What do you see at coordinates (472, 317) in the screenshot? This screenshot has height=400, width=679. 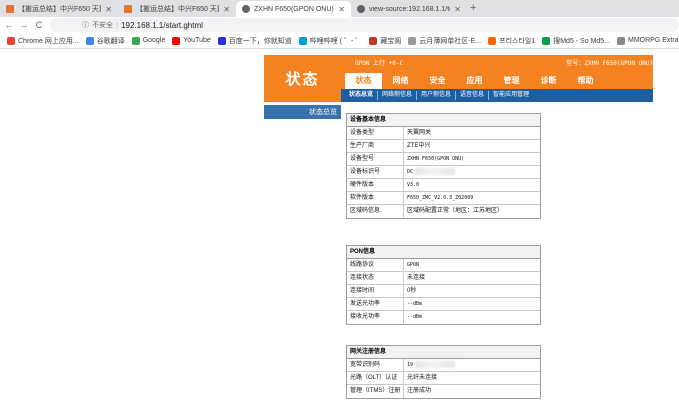 I see `row-value: --dBm` at bounding box center [472, 317].